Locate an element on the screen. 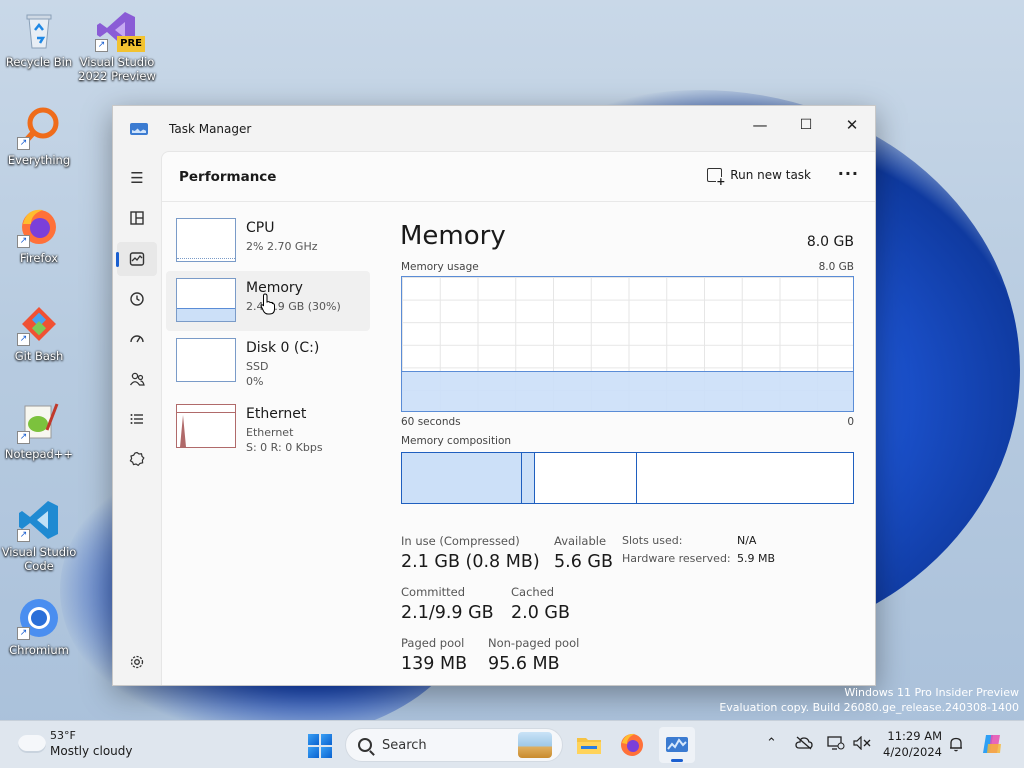 The height and width of the screenshot is (768, 1024). desktop-icon-firefox: ↗ Firefox is located at coordinates (39, 234).